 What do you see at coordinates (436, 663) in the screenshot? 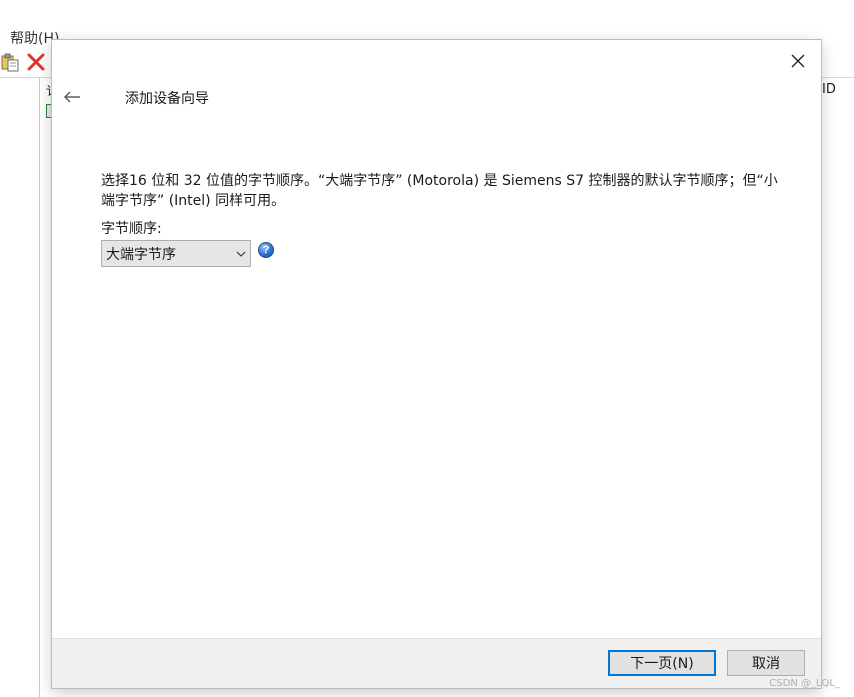
I see `dialog-footer: 下一页(N) 取消` at bounding box center [436, 663].